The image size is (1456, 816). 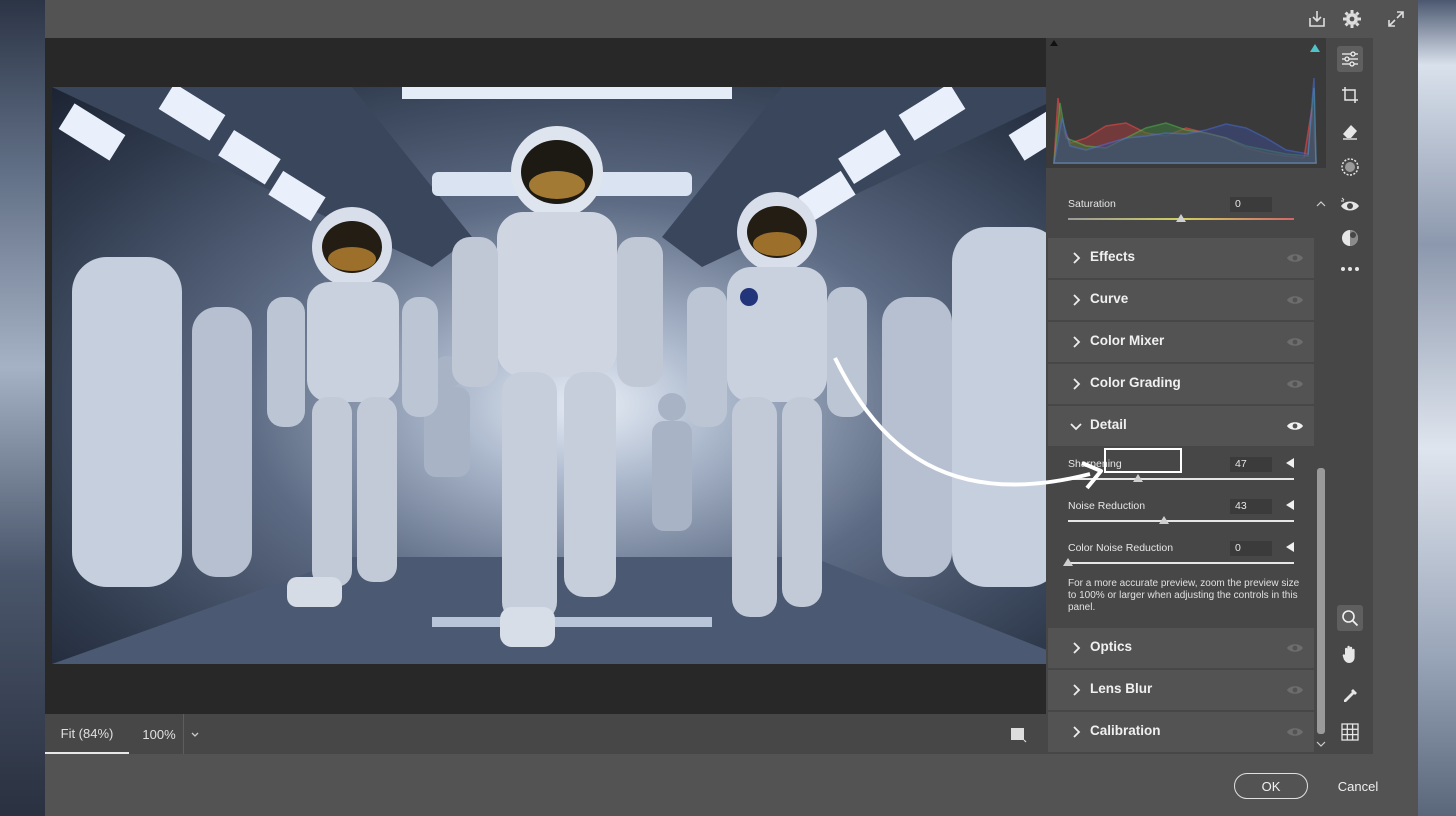 What do you see at coordinates (1290, 463) in the screenshot?
I see `sharpening-reset-arrow-icon` at bounding box center [1290, 463].